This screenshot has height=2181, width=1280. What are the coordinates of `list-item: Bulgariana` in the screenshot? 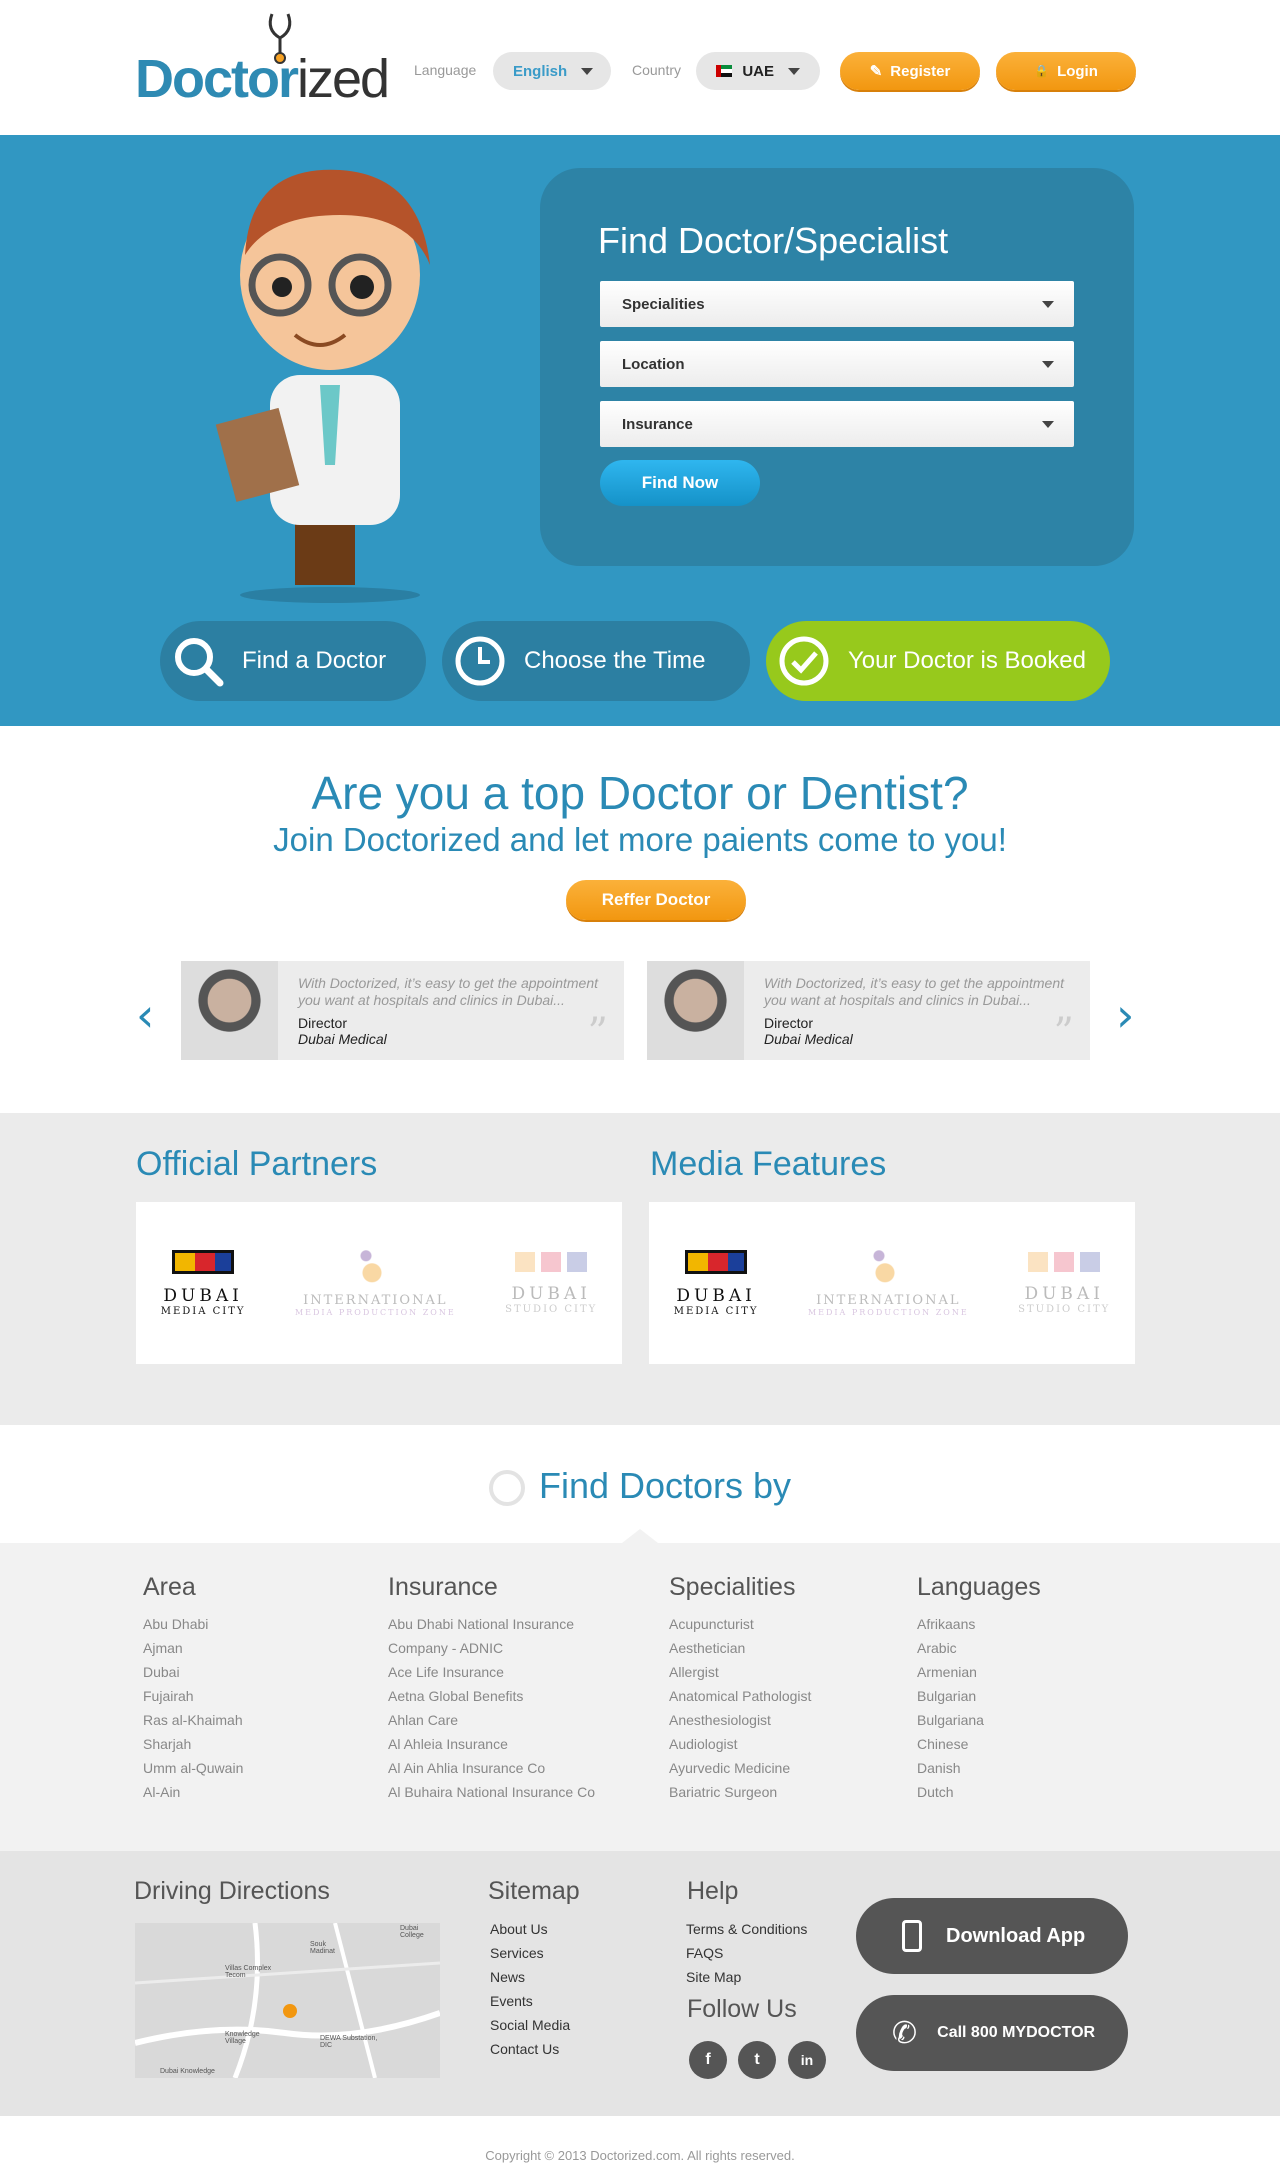 It's located at (979, 1720).